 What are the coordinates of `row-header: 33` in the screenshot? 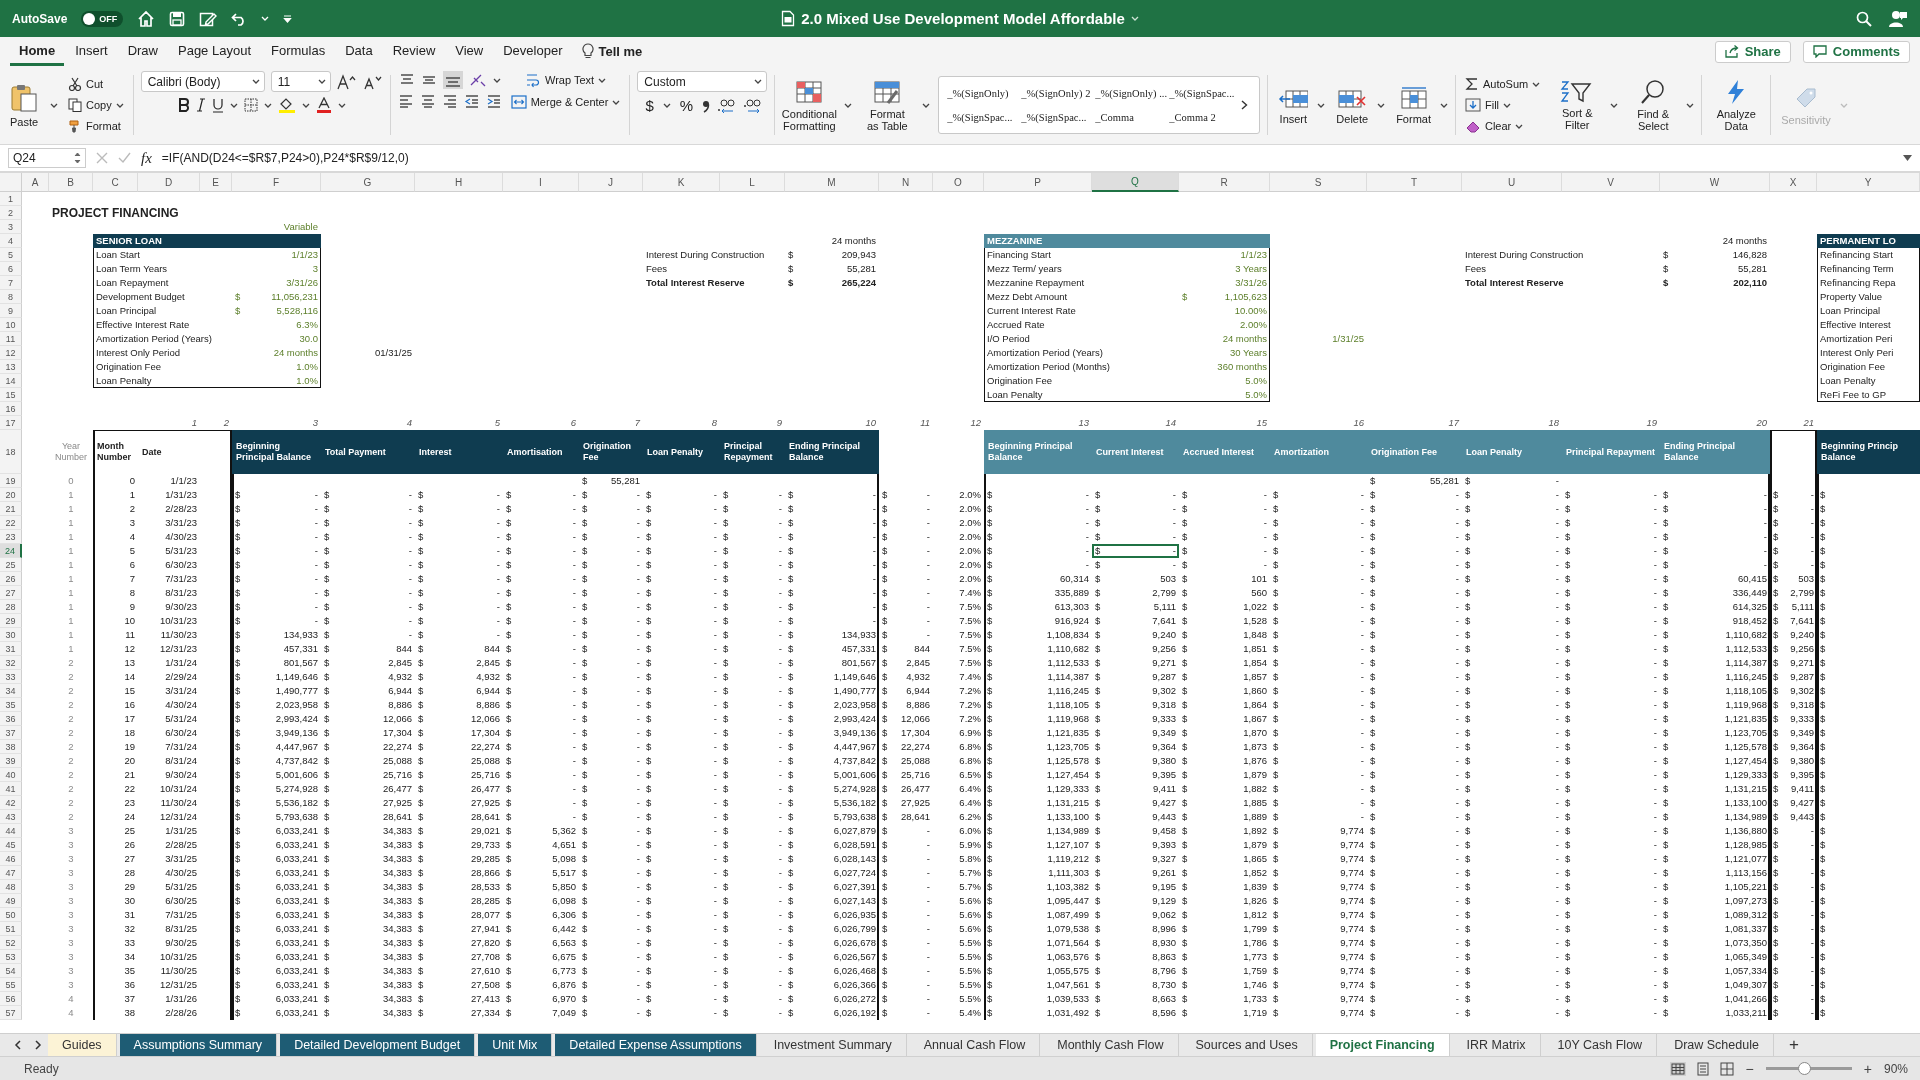 It's located at (11, 677).